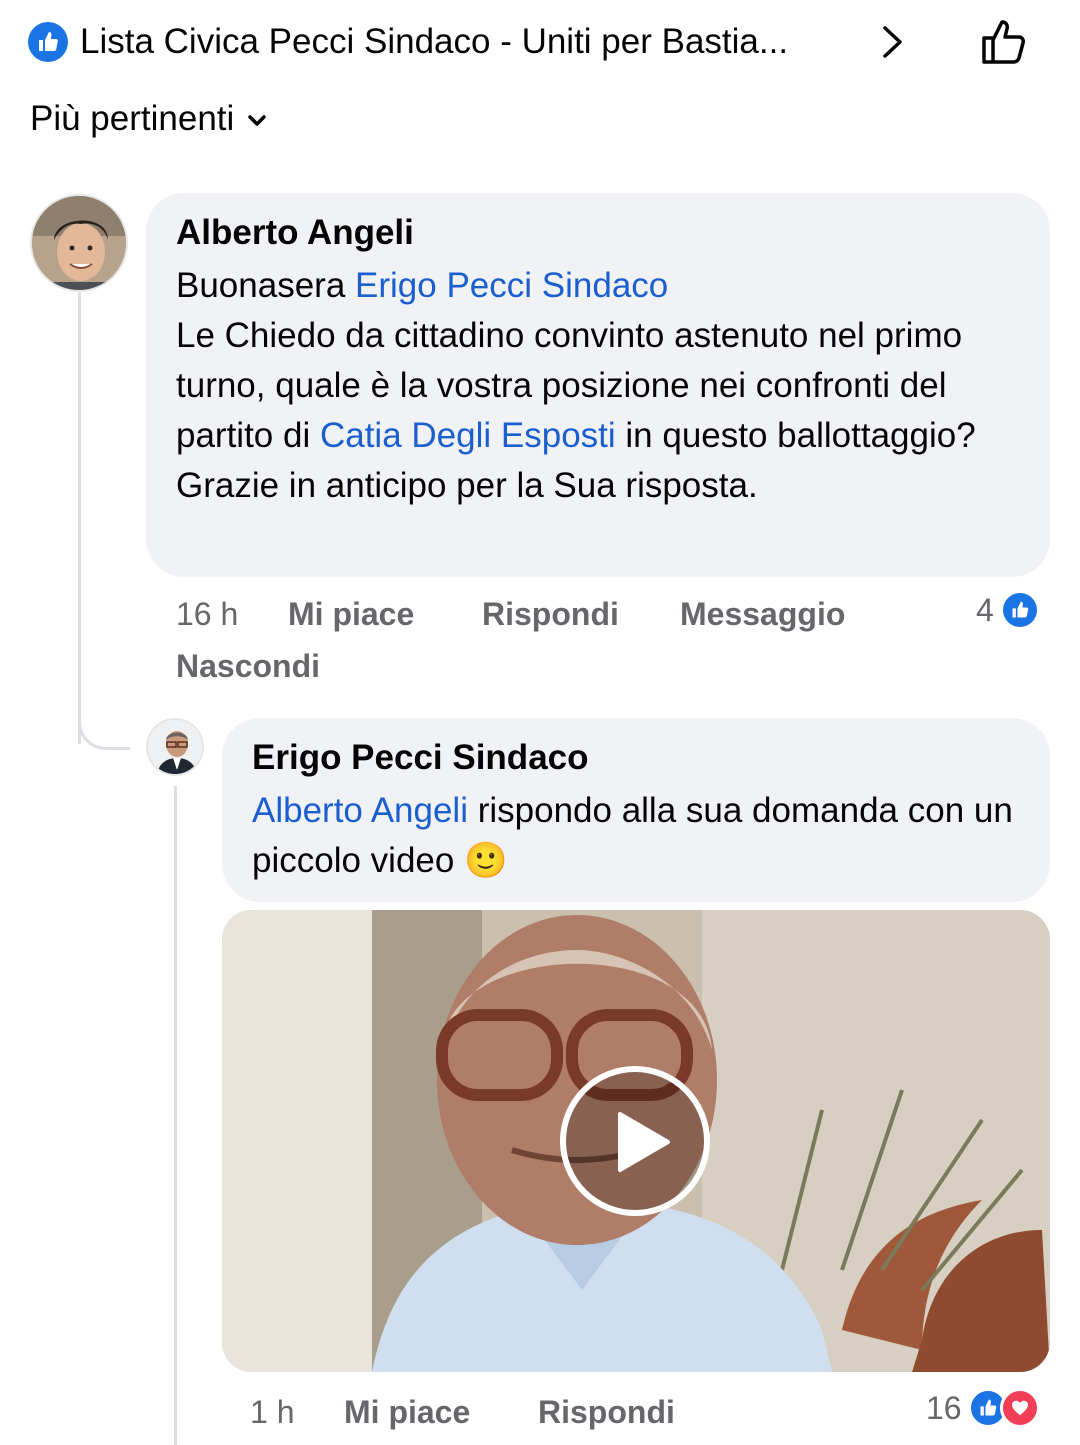 The image size is (1080, 1445). I want to click on comment-author: Erigo Pecci Sindaco, so click(636, 758).